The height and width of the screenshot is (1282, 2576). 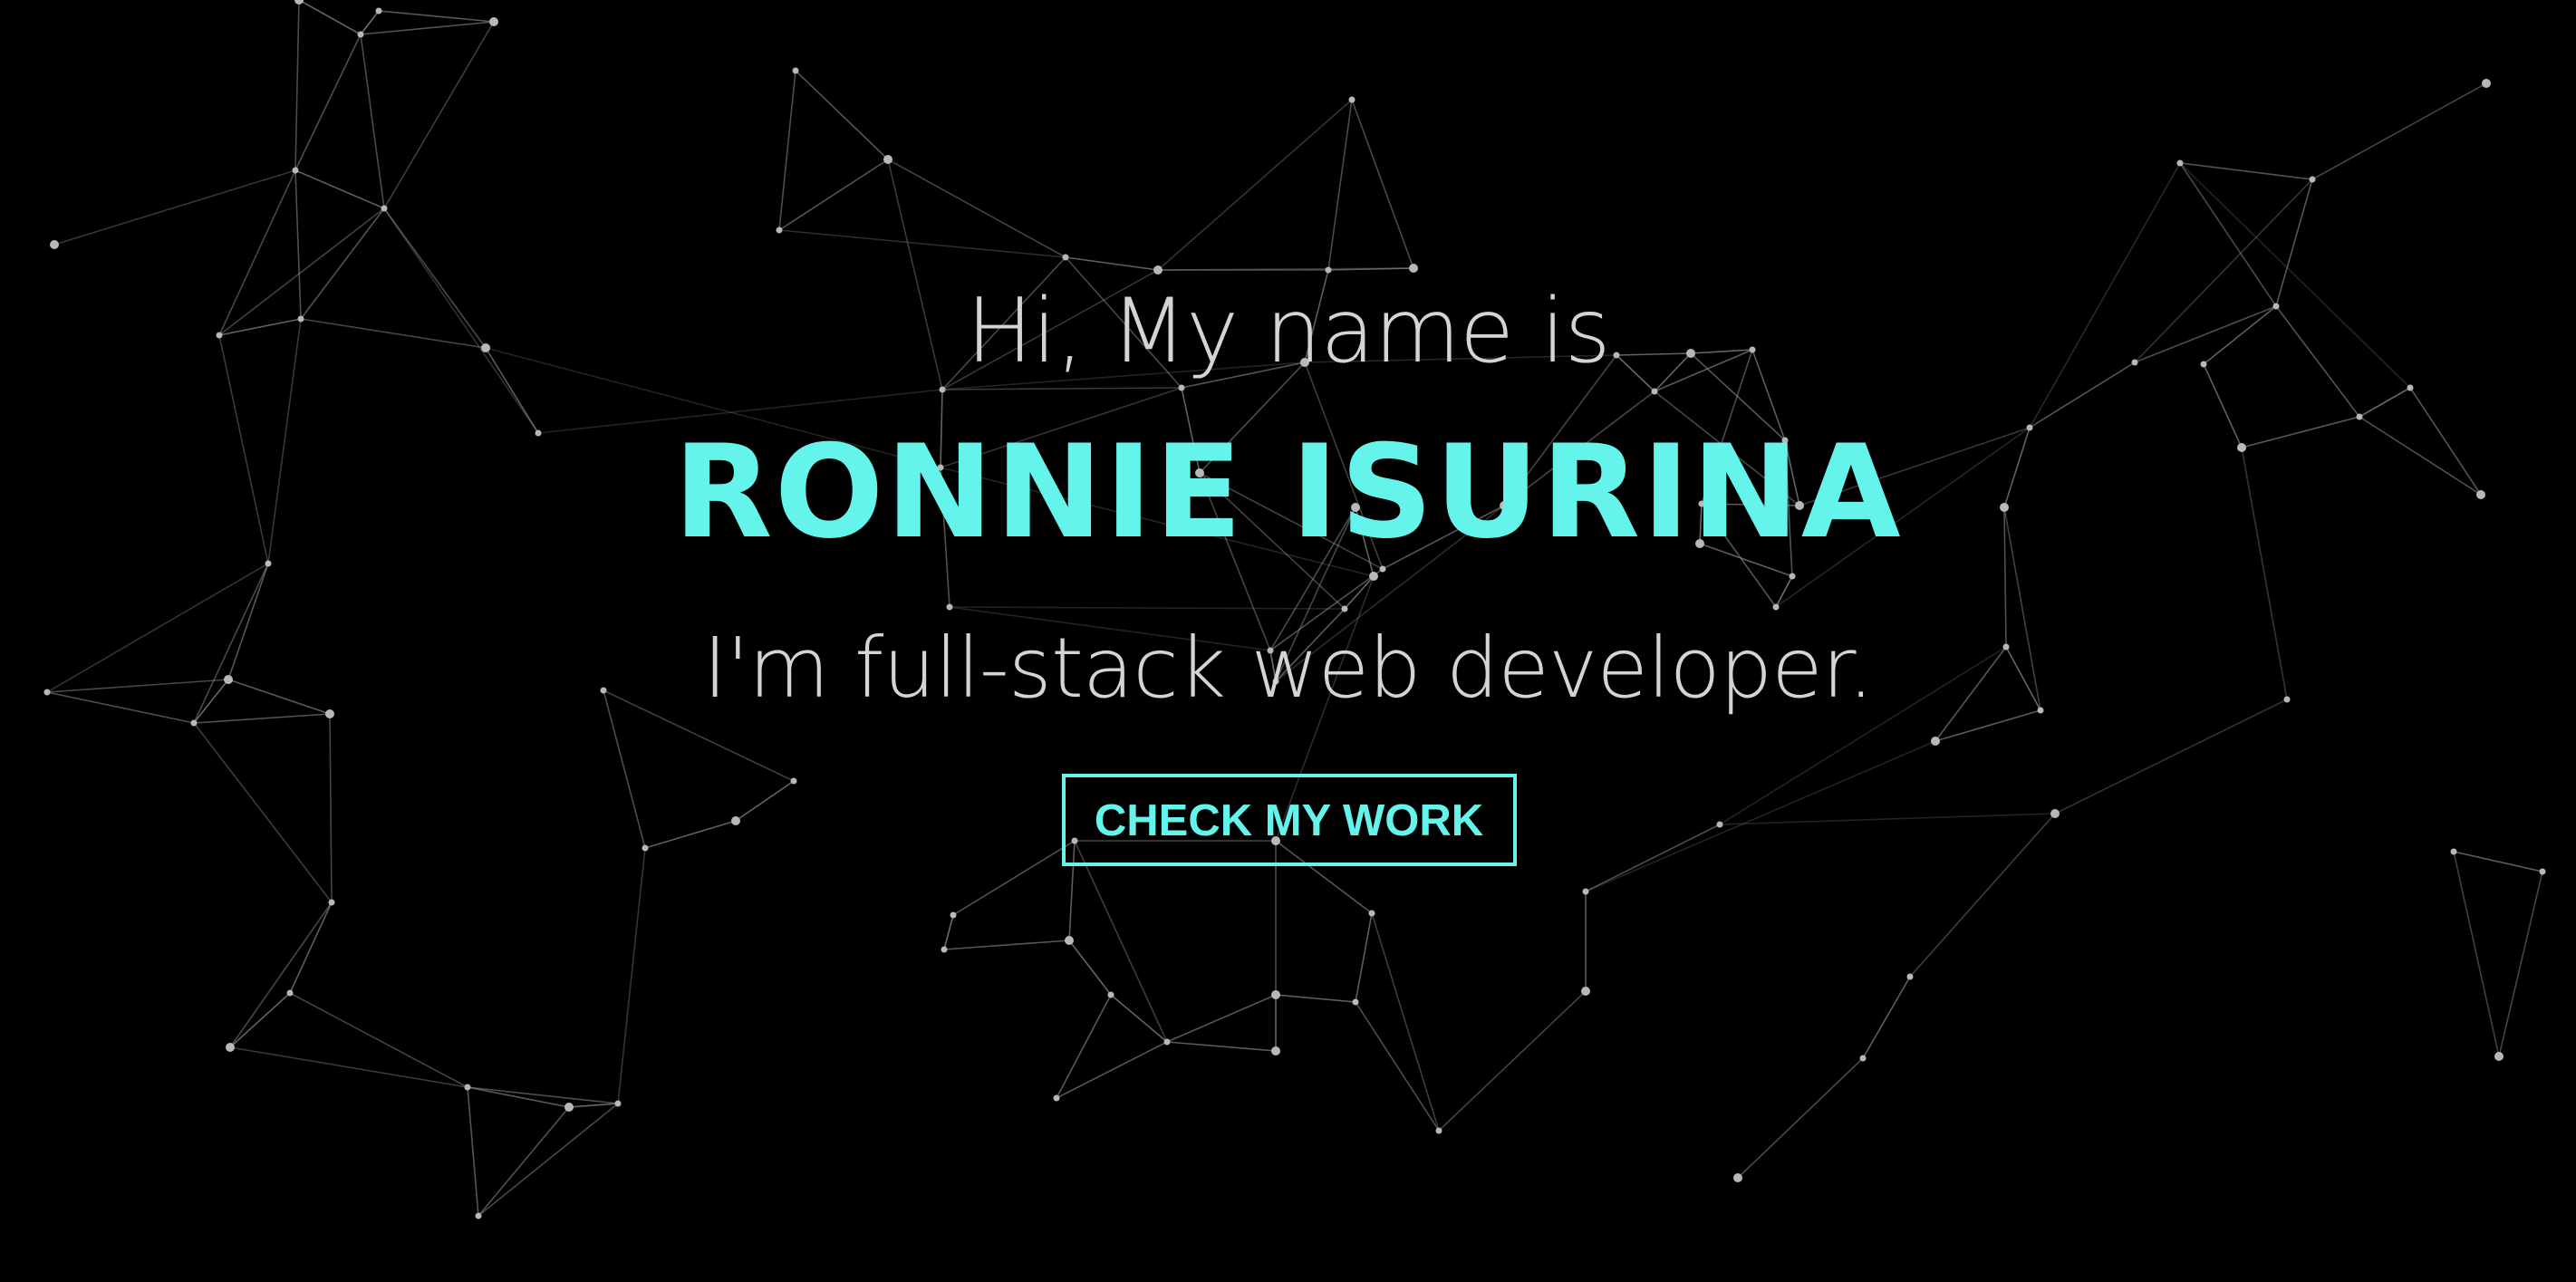 I want to click on tagline-text: I'm full-stack web developer., so click(x=1288, y=668).